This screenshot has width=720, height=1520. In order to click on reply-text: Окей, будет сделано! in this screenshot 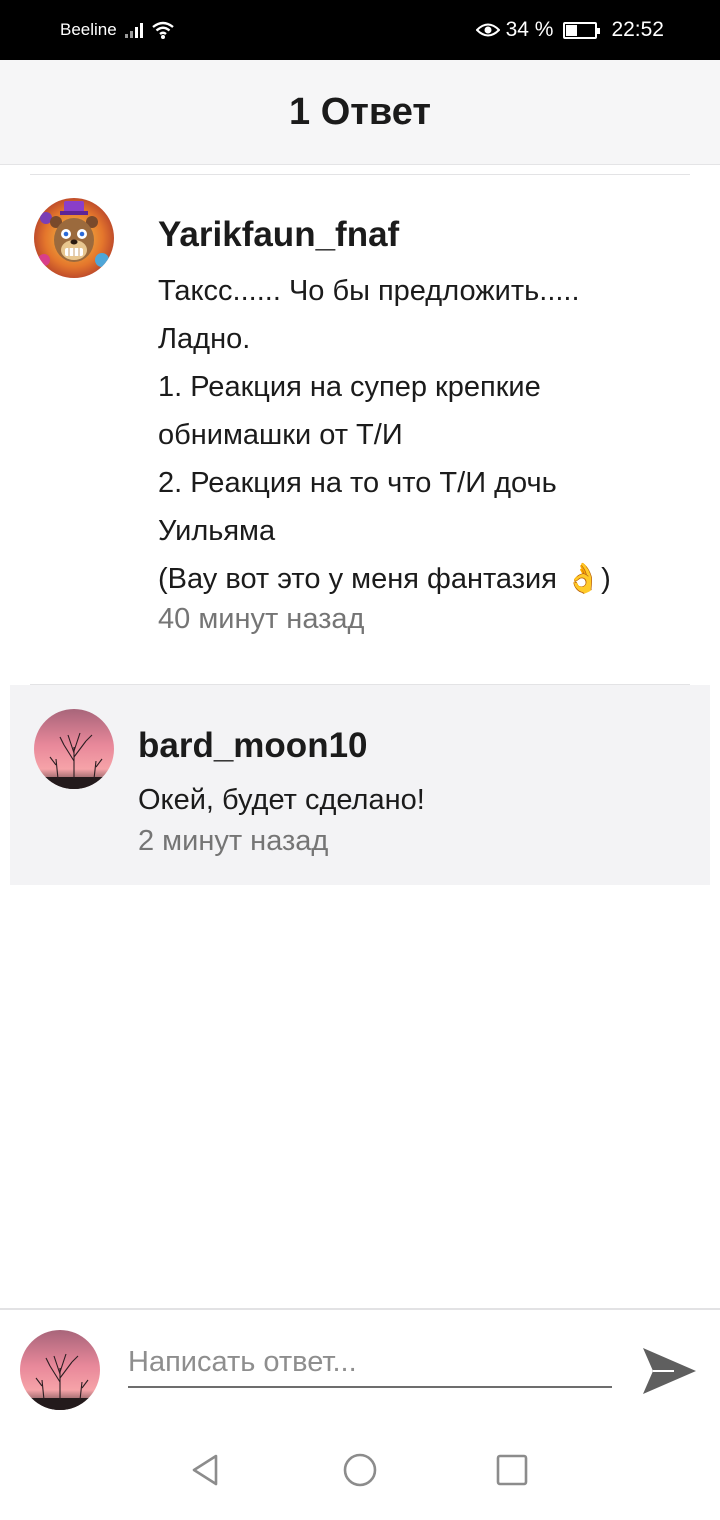, I will do `click(408, 800)`.